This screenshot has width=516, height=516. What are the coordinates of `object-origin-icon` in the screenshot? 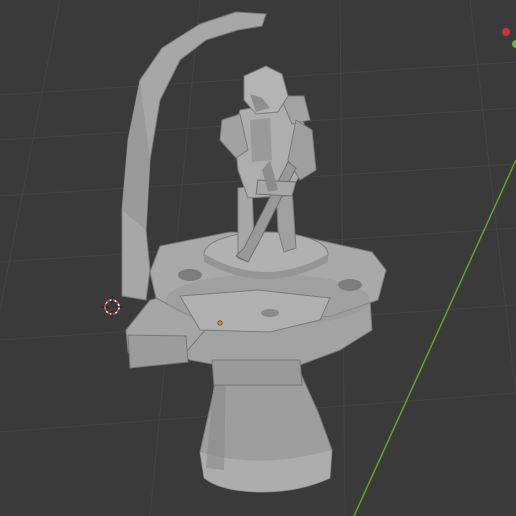 It's located at (220, 323).